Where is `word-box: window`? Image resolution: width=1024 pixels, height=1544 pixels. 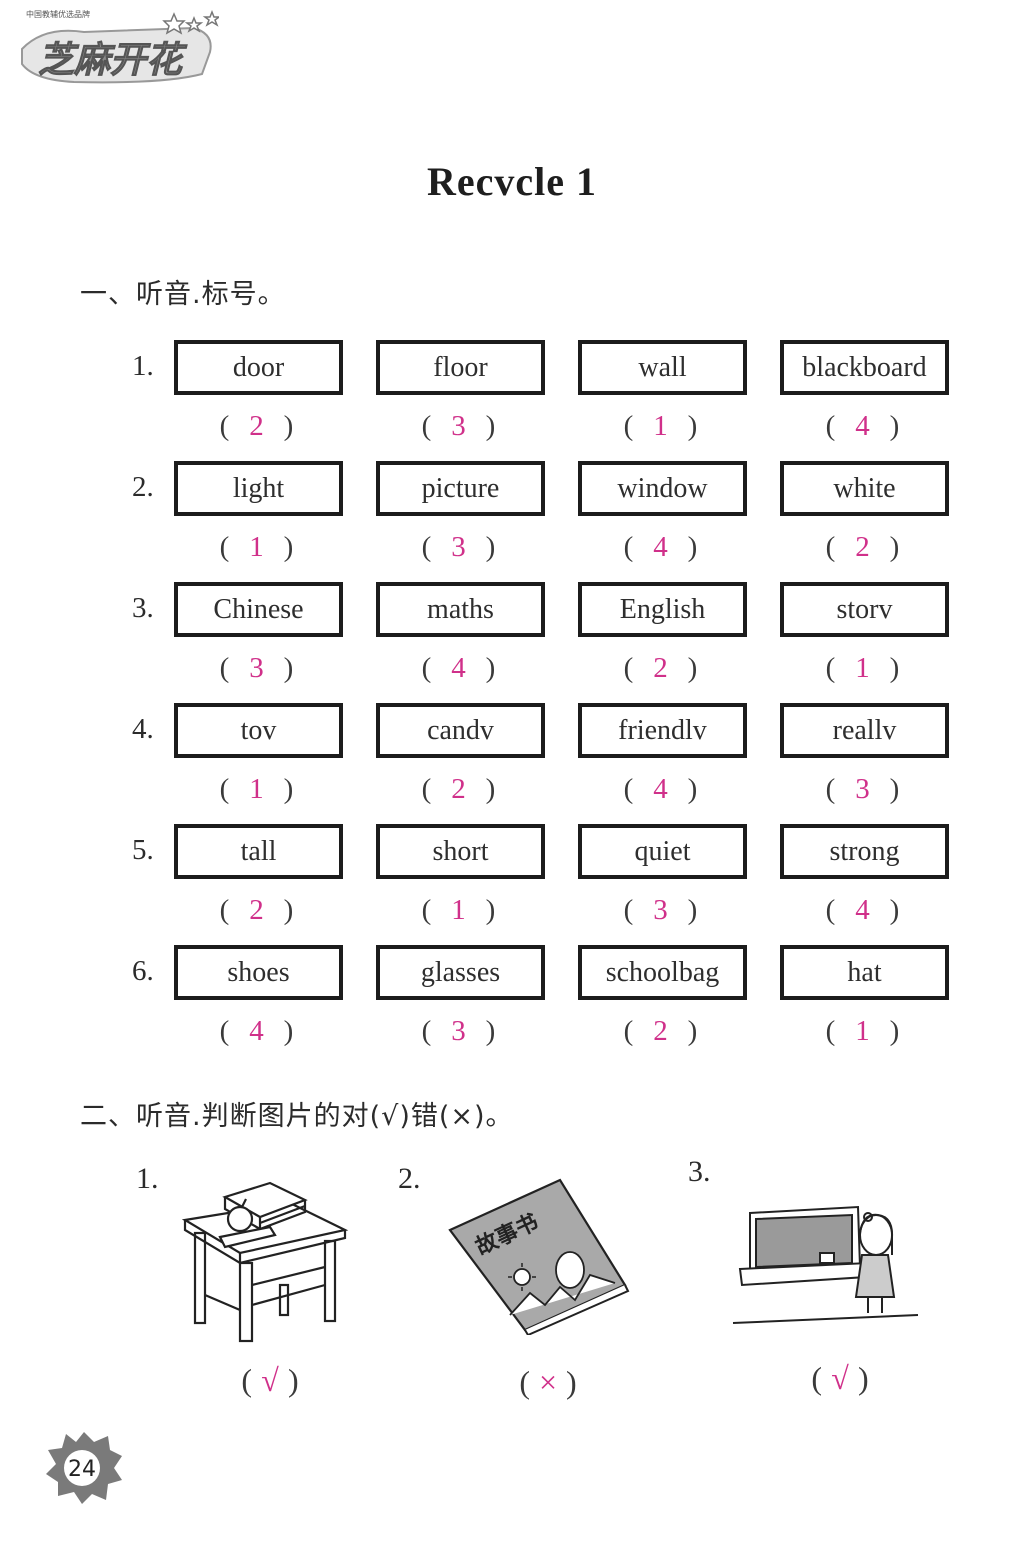 word-box: window is located at coordinates (662, 488).